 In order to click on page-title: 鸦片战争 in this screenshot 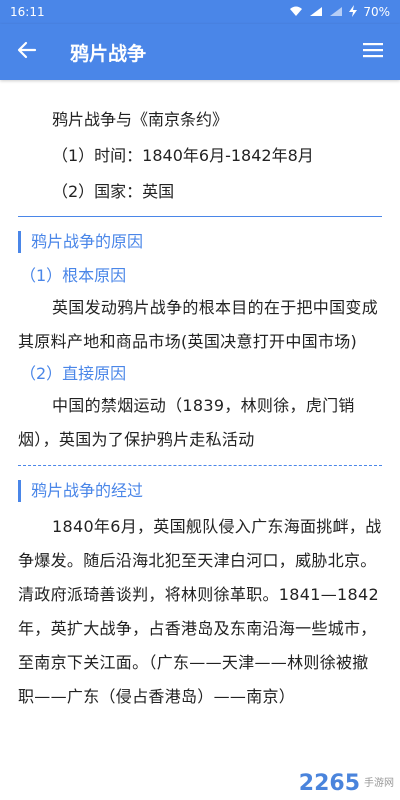, I will do `click(108, 53)`.